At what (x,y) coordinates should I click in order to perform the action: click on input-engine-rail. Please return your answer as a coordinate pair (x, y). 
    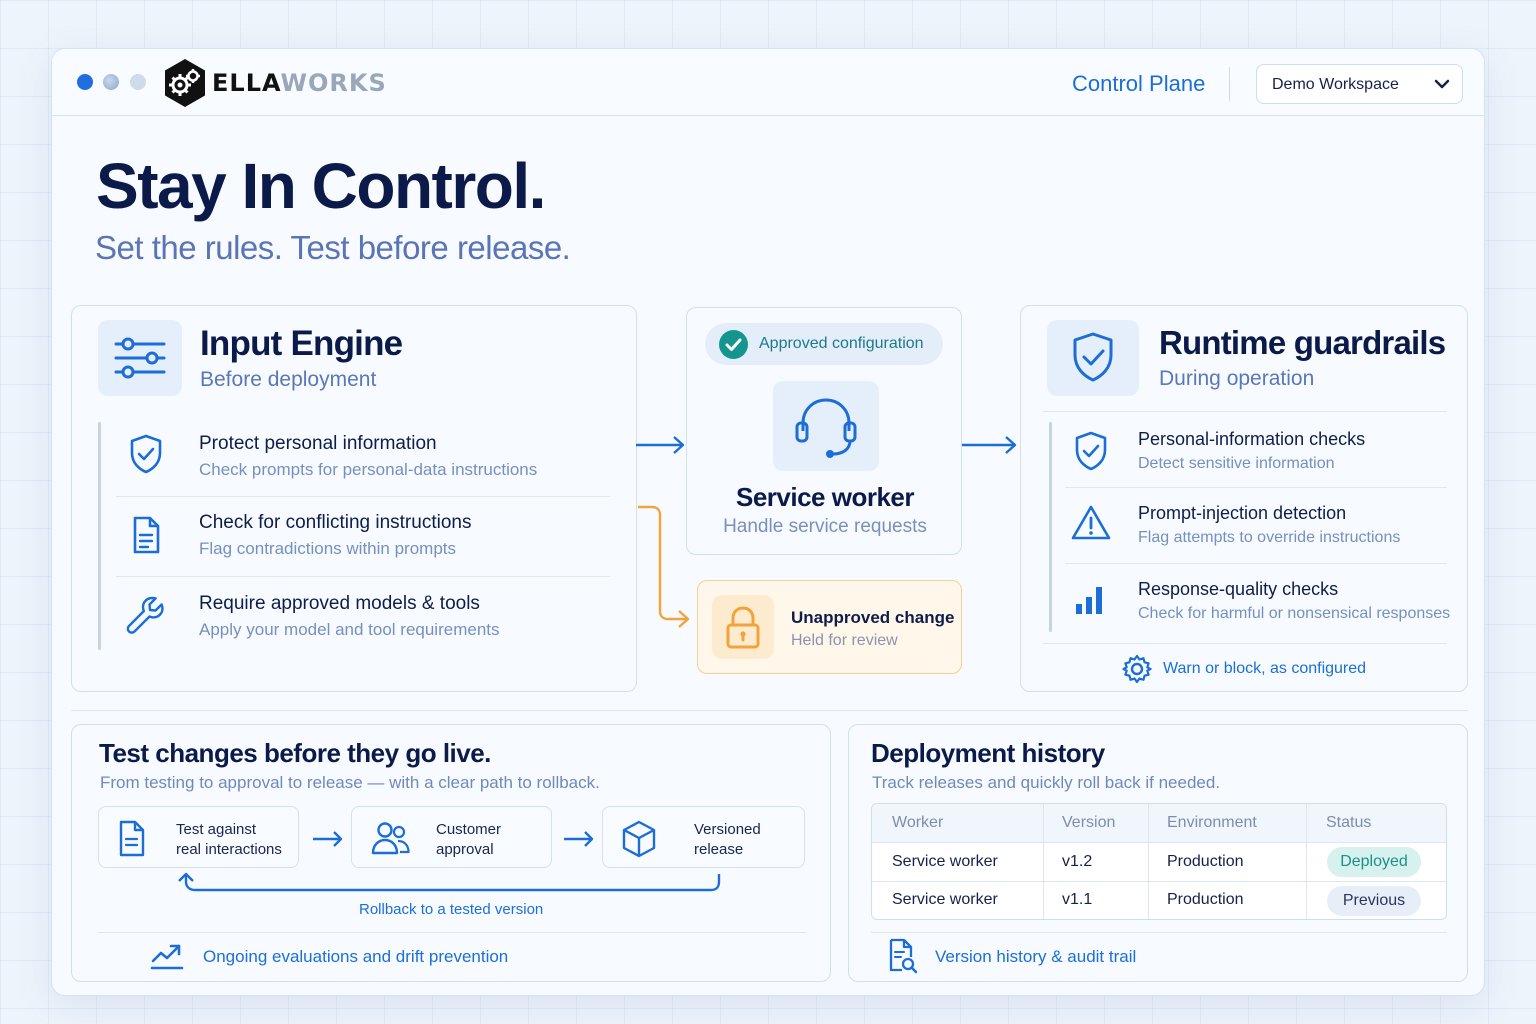
    Looking at the image, I should click on (99, 536).